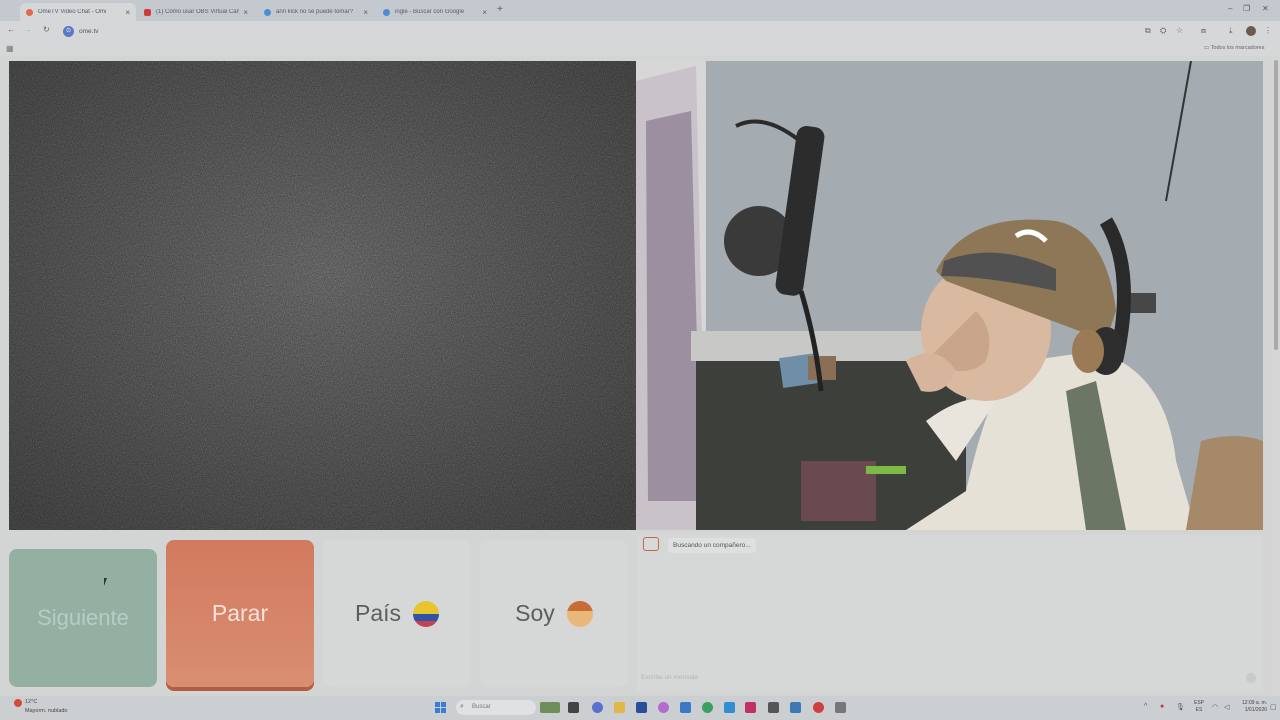 This screenshot has width=1280, height=720. Describe the element at coordinates (1199, 703) in the screenshot. I see `language-code: ESP` at that location.